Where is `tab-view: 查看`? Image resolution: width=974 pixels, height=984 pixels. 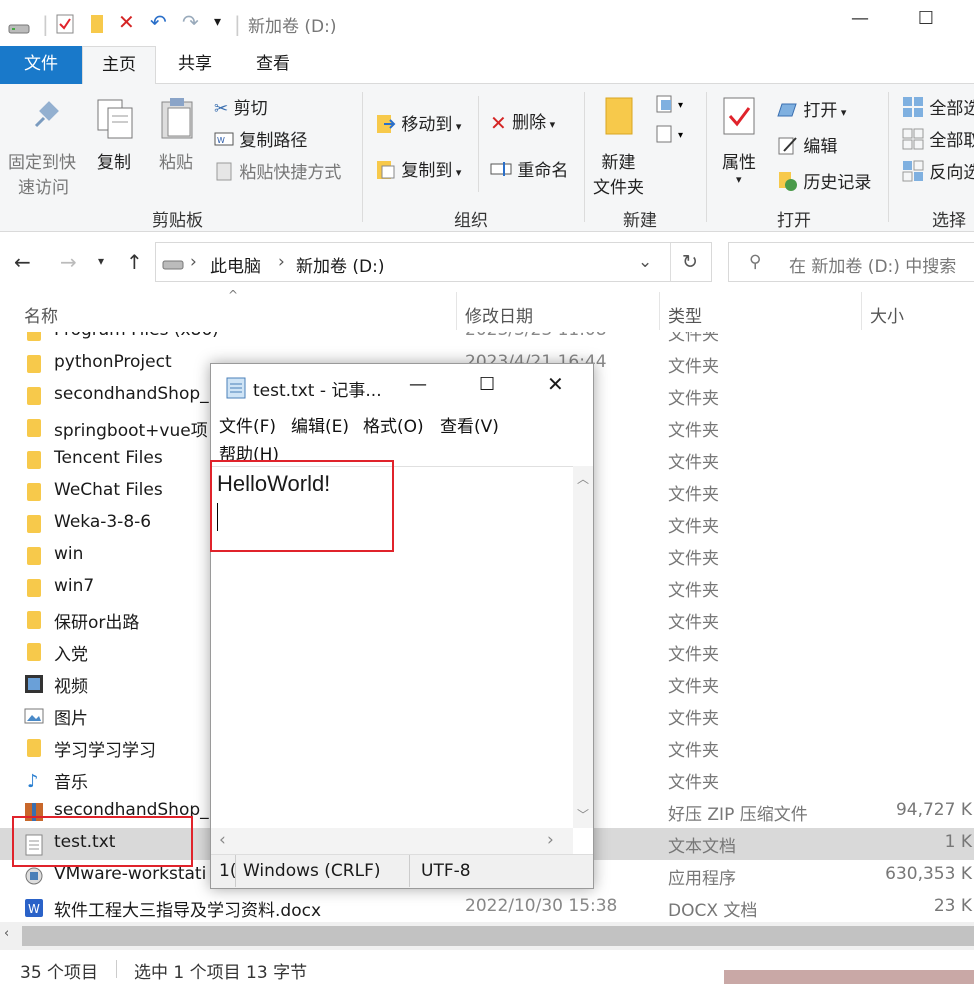
tab-view: 查看 is located at coordinates (273, 65).